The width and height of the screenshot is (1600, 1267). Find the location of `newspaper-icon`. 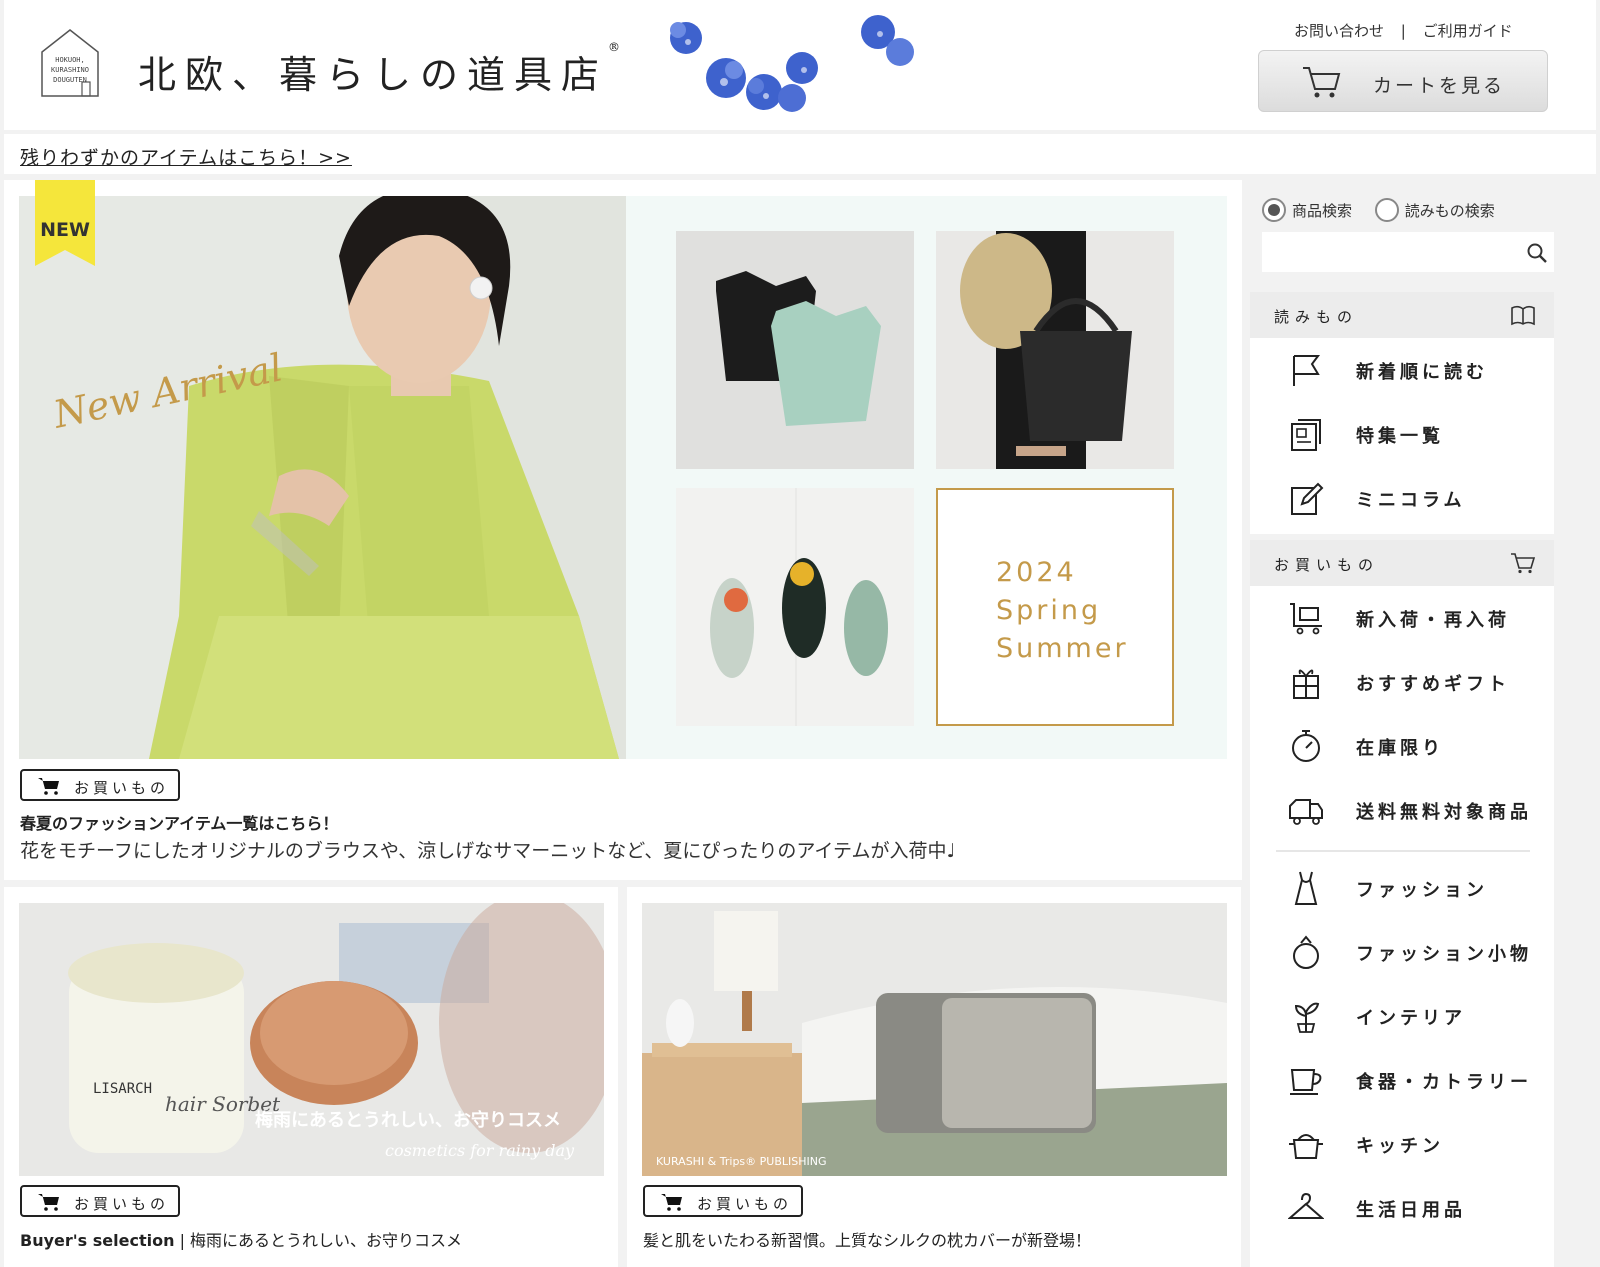

newspaper-icon is located at coordinates (1306, 435).